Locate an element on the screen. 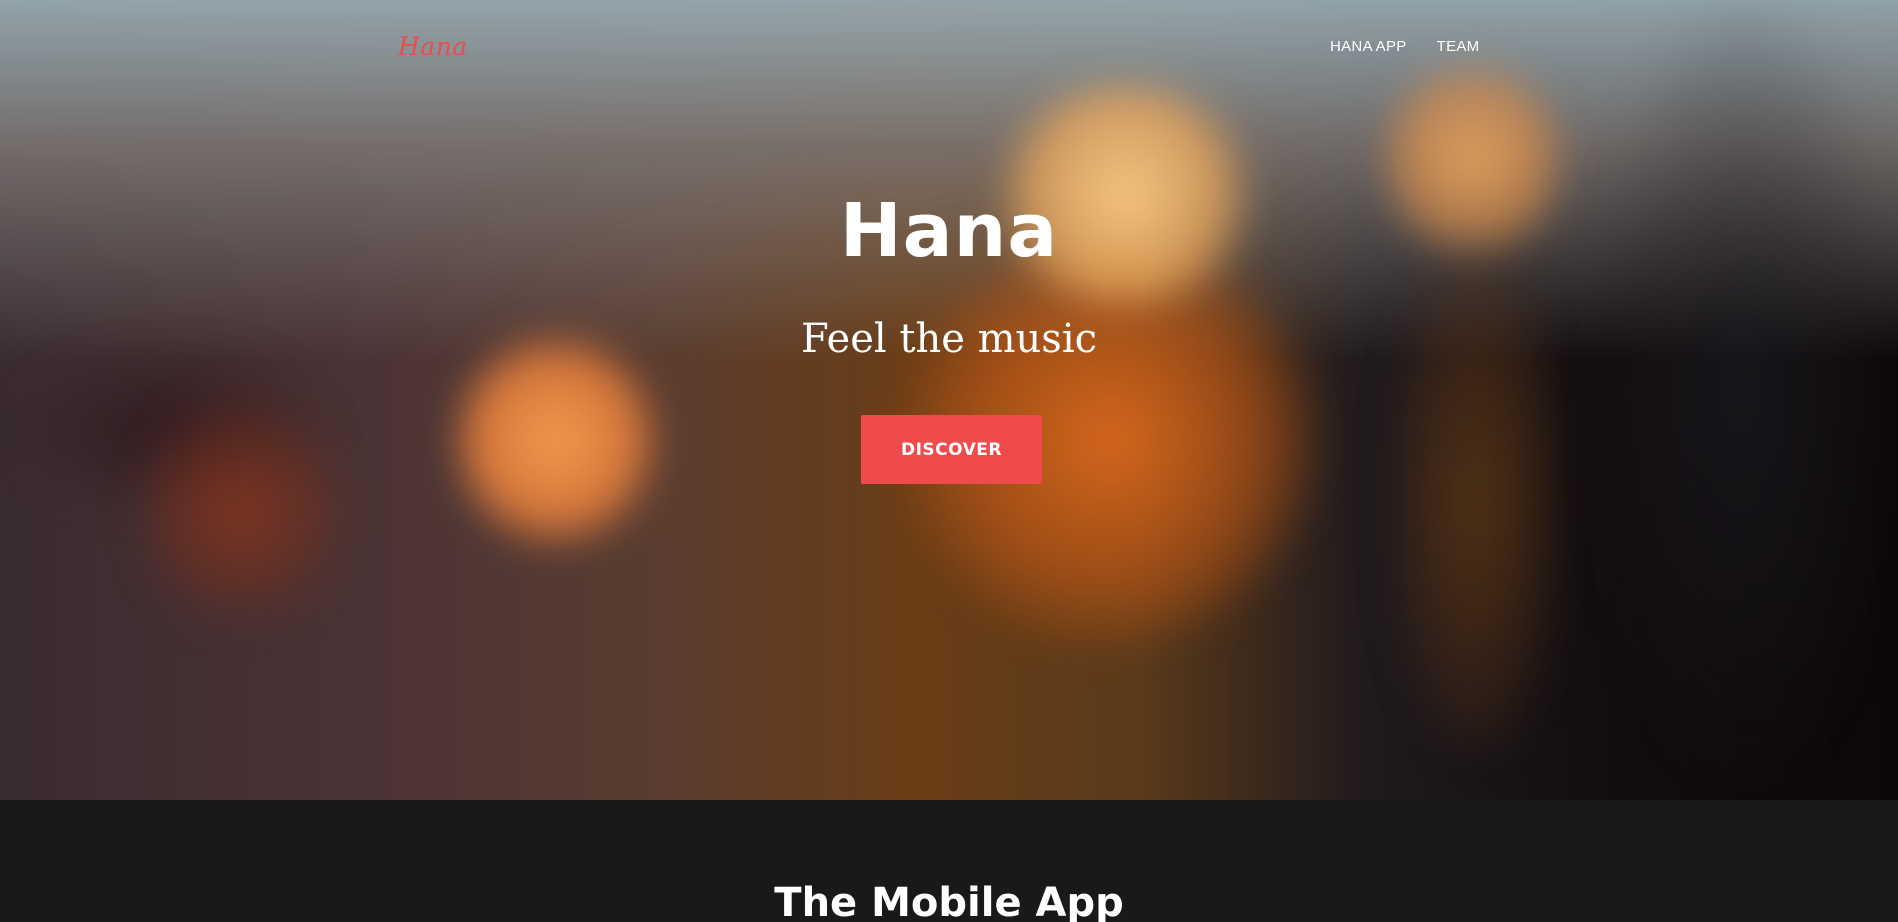 This screenshot has width=1898, height=922. discover-button: DISCOVER is located at coordinates (951, 449).